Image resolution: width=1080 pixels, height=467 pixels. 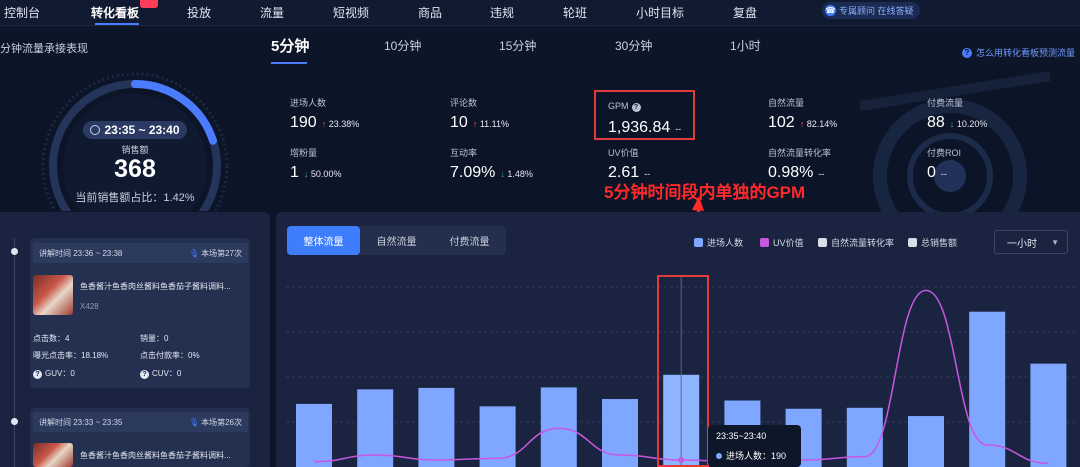 What do you see at coordinates (272, 12) in the screenshot?
I see `nav-item-traffic: 流量` at bounding box center [272, 12].